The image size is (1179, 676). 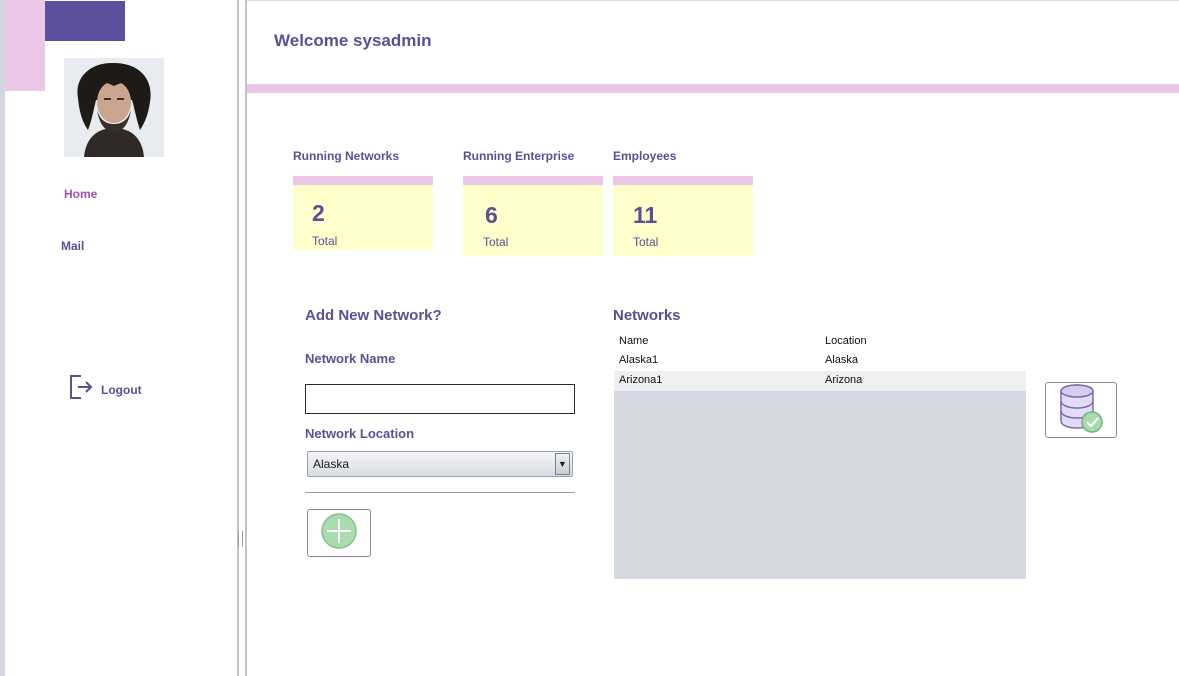 I want to click on sidebar-accent-purple, so click(x=85, y=21).